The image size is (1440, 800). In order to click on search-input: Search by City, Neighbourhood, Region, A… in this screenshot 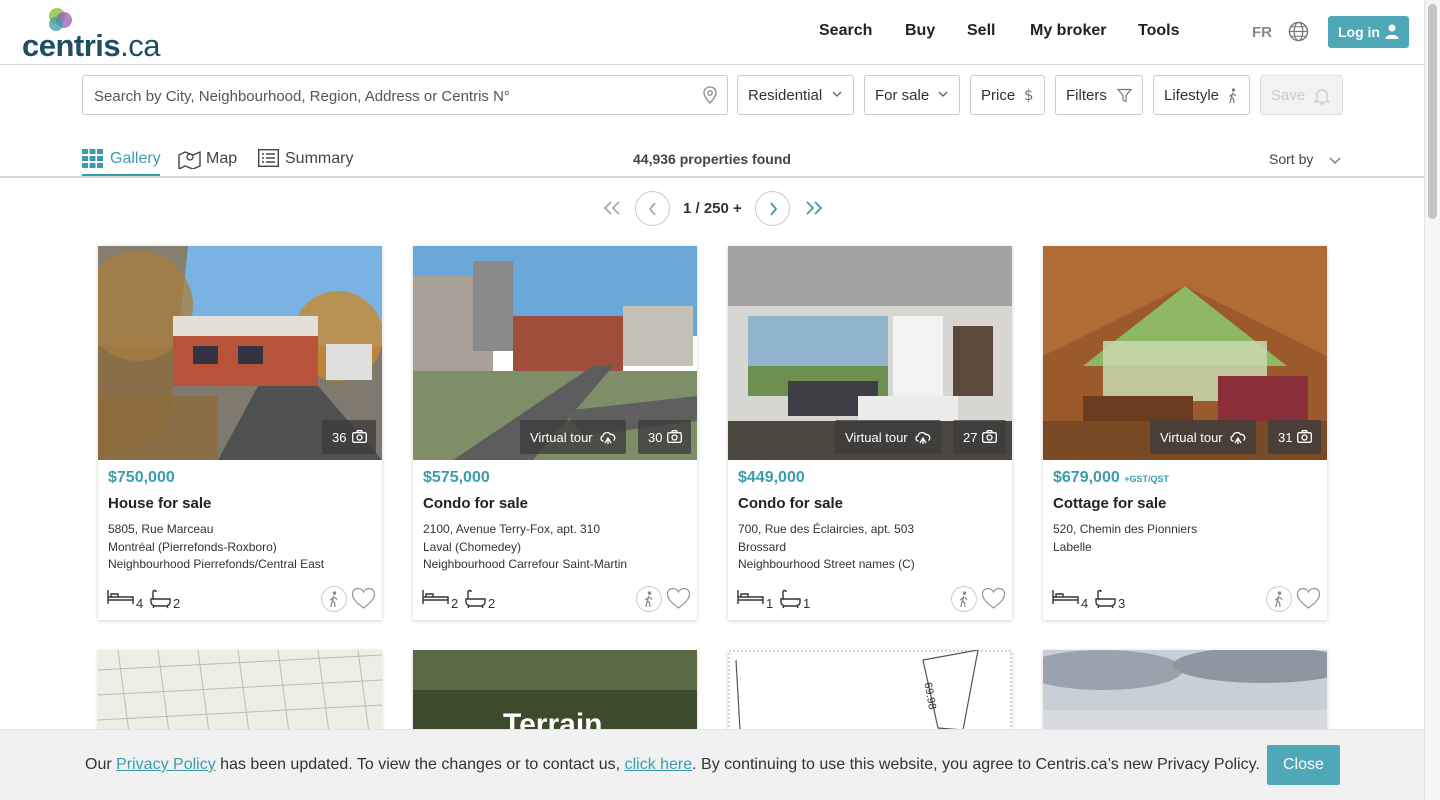, I will do `click(405, 95)`.